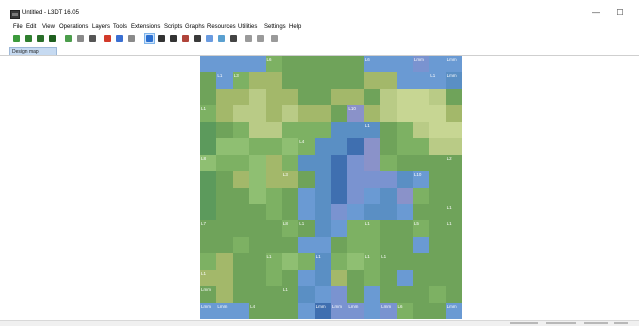  What do you see at coordinates (68, 38) in the screenshot?
I see `grid-button` at bounding box center [68, 38].